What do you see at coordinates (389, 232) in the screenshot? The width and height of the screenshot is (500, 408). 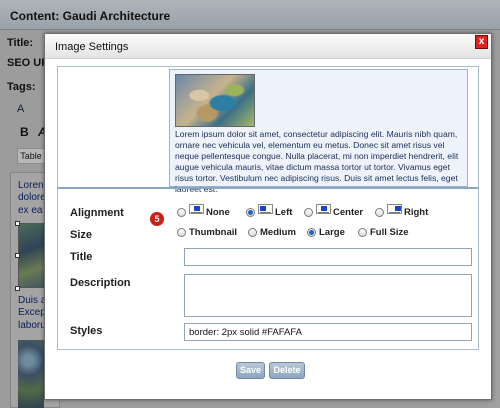 I see `size-fullsize-label: Full Size` at bounding box center [389, 232].